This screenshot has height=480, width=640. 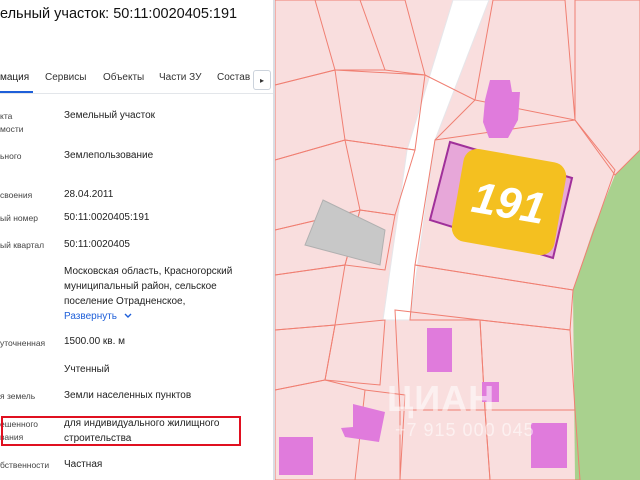 I want to click on field-value-cadastral-number: 50:11:0020405:191, so click(x=107, y=217).